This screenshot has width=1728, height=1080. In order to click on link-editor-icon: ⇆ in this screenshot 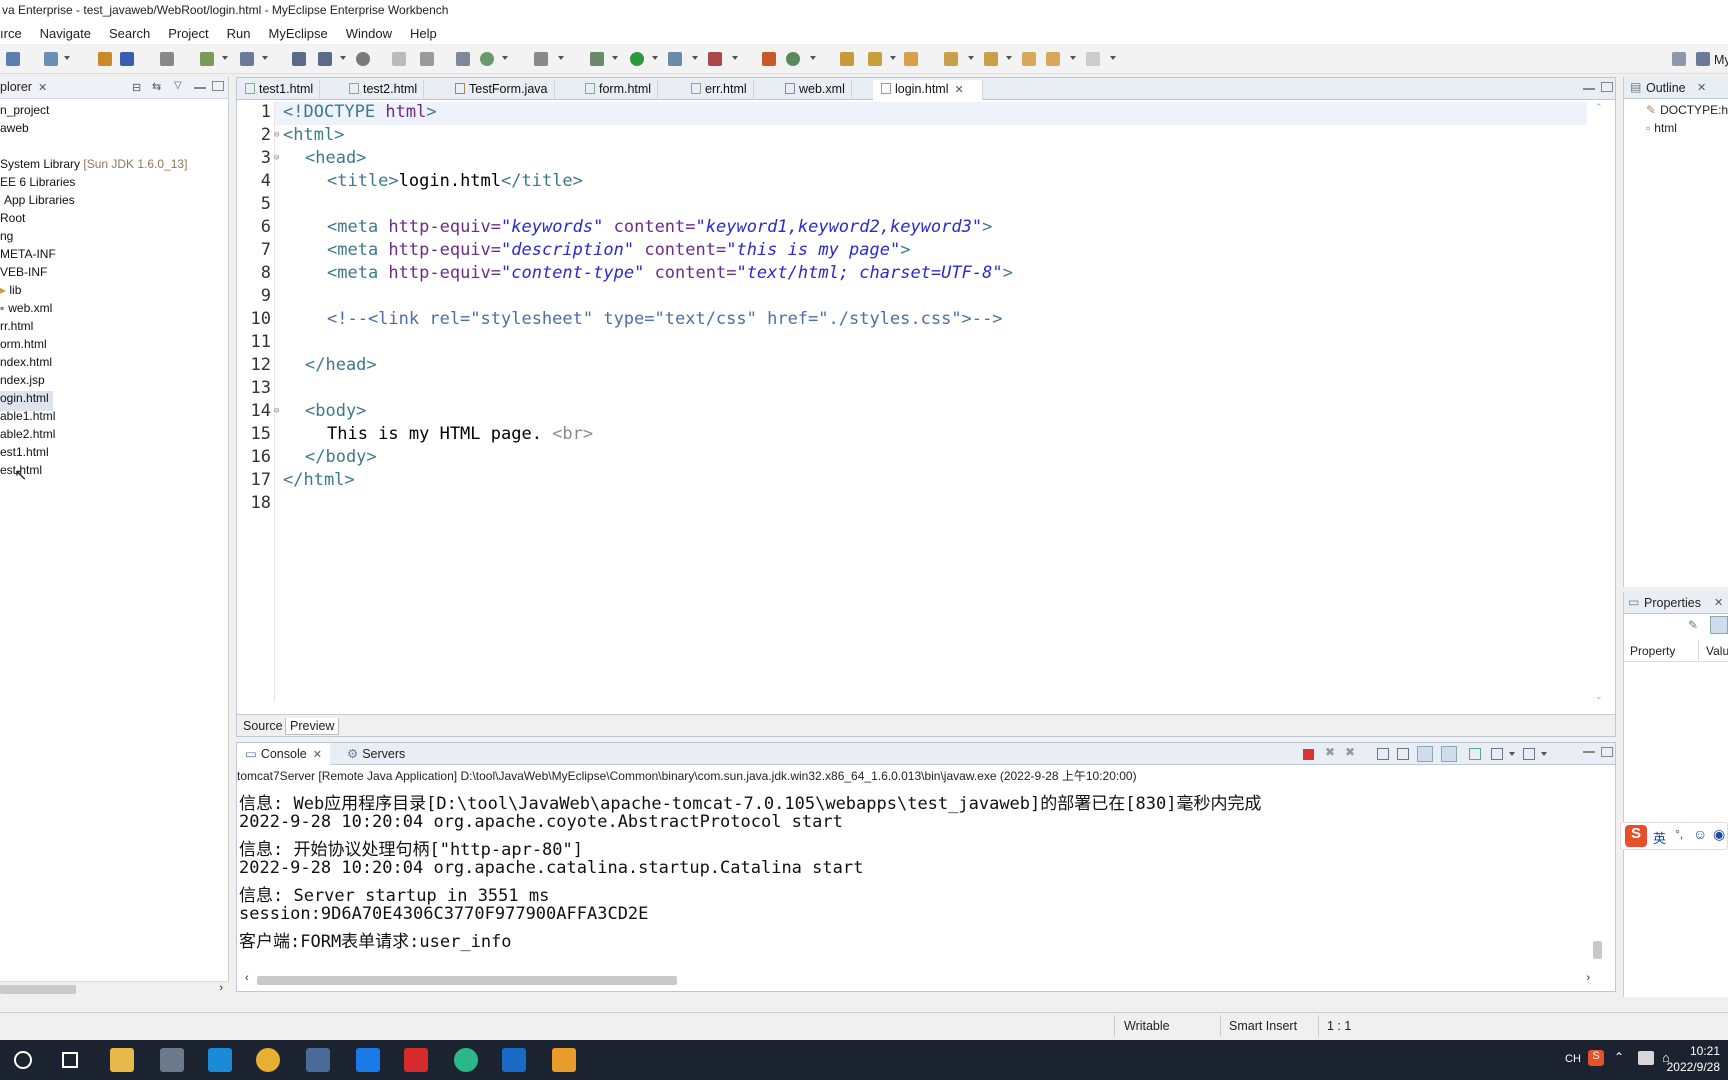, I will do `click(156, 86)`.